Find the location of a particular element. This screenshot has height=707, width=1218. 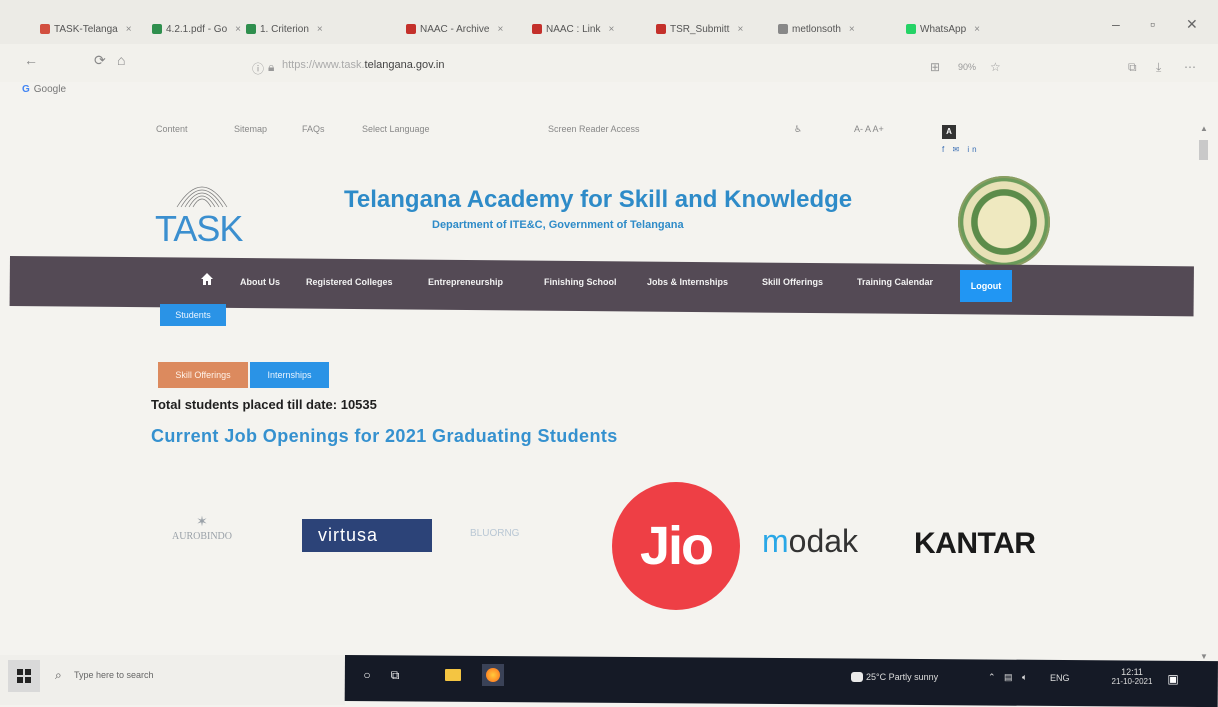

nav-entrepreneurship: Entrepreneurship is located at coordinates (465, 282).